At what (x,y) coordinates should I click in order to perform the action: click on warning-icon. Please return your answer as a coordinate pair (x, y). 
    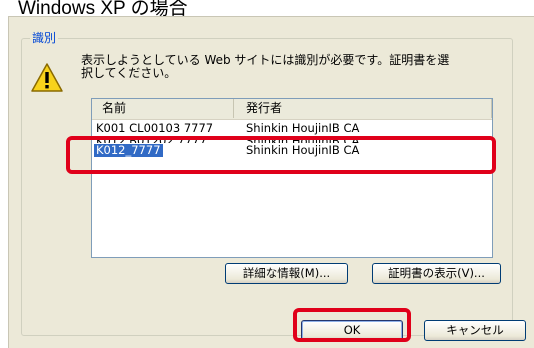
    Looking at the image, I should click on (47, 77).